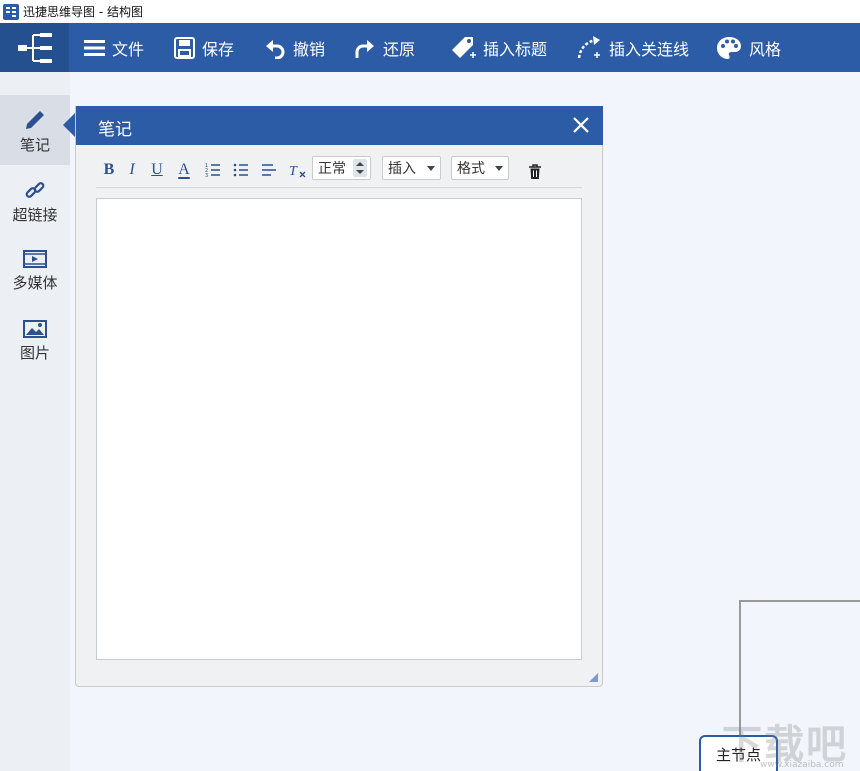 This screenshot has height=771, width=860. What do you see at coordinates (213, 170) in the screenshot?
I see `ordered-list-icon: 123` at bounding box center [213, 170].